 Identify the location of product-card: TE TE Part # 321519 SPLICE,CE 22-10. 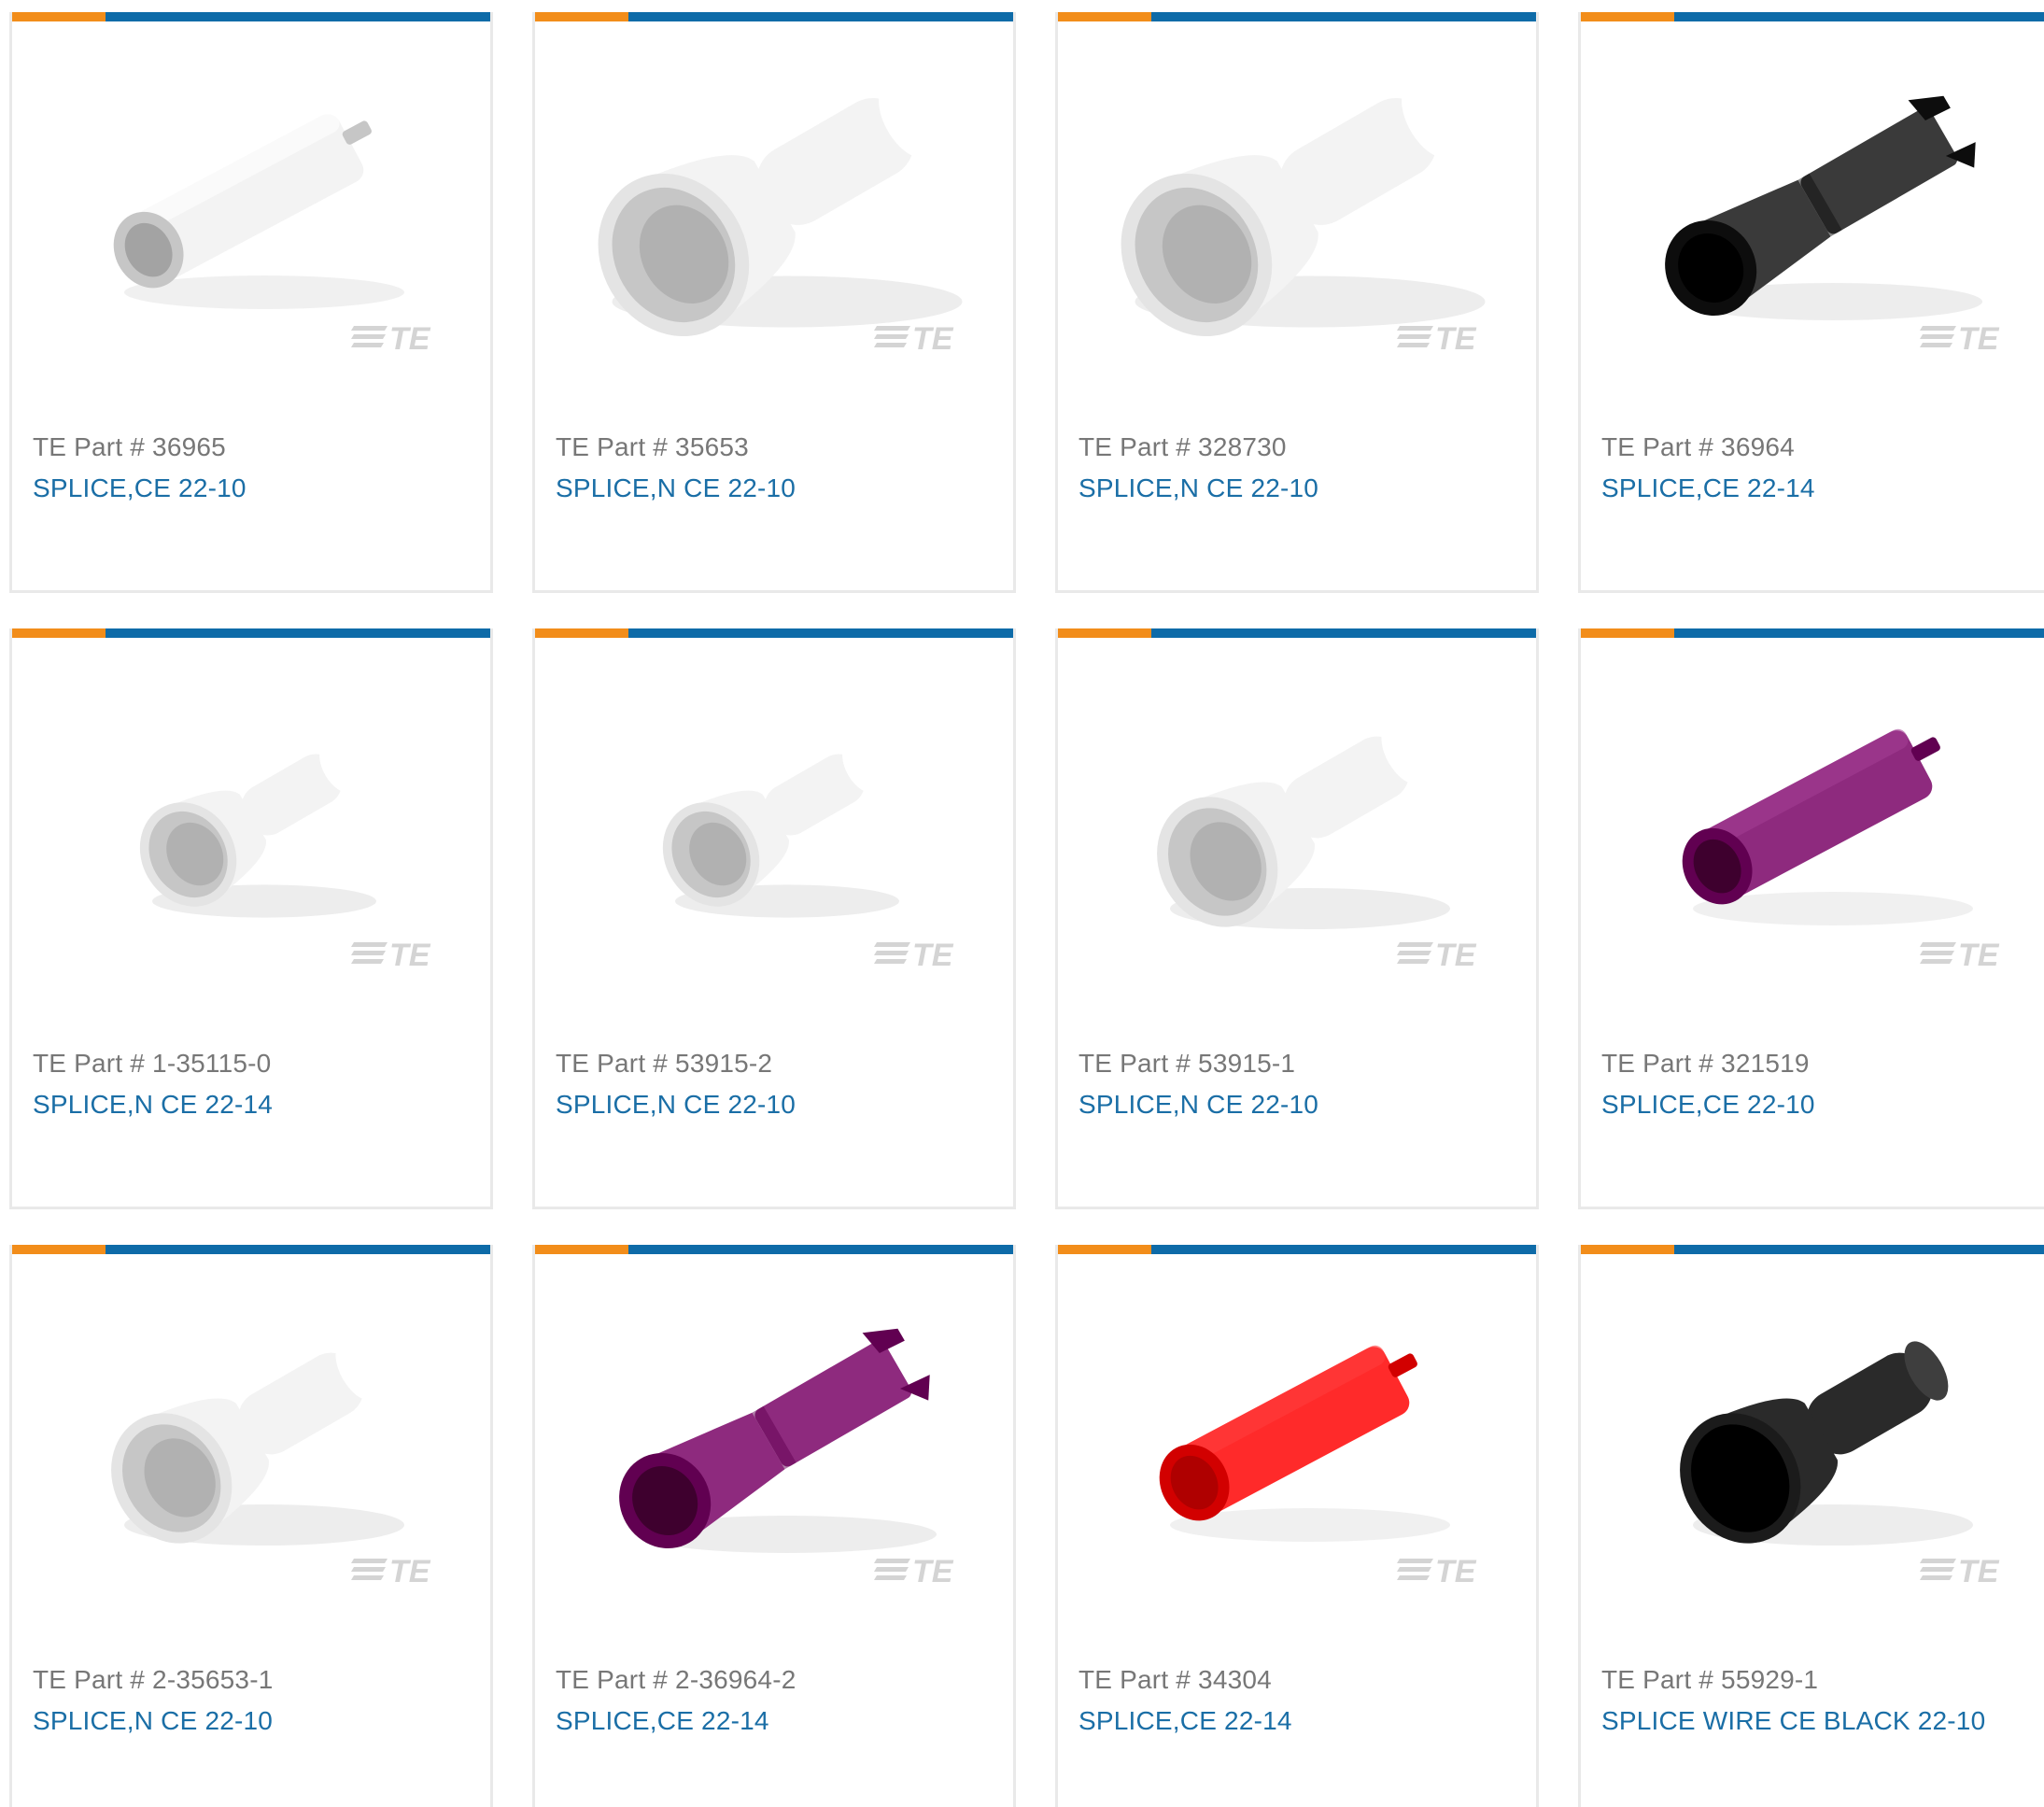
(1811, 919).